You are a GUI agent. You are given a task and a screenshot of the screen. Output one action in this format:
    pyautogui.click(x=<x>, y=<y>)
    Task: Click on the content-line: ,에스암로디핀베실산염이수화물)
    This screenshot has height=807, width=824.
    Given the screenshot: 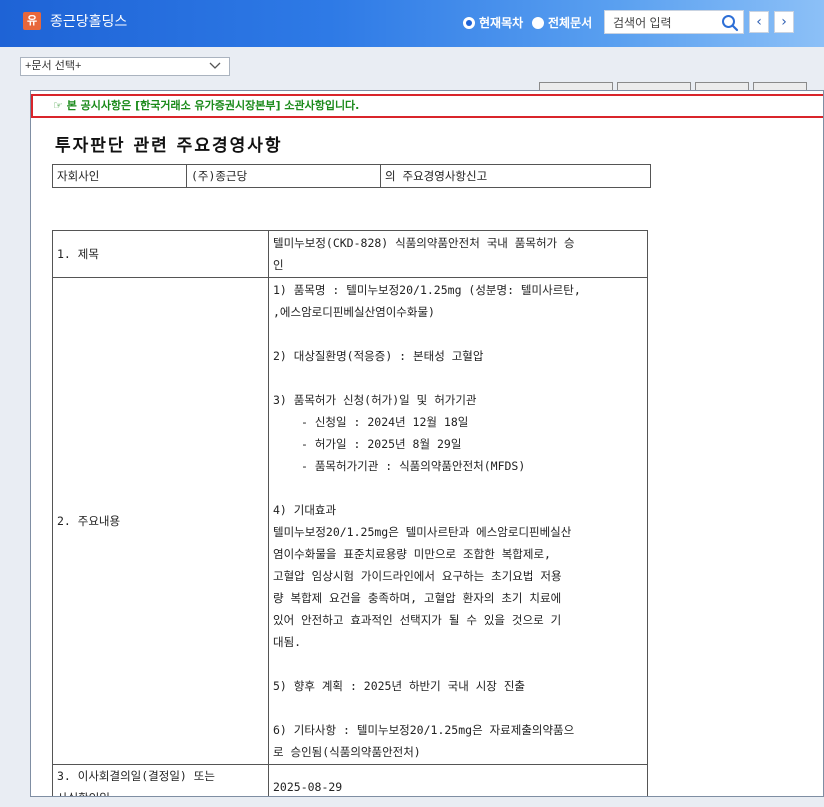 What is the action you would take?
    pyautogui.click(x=354, y=312)
    